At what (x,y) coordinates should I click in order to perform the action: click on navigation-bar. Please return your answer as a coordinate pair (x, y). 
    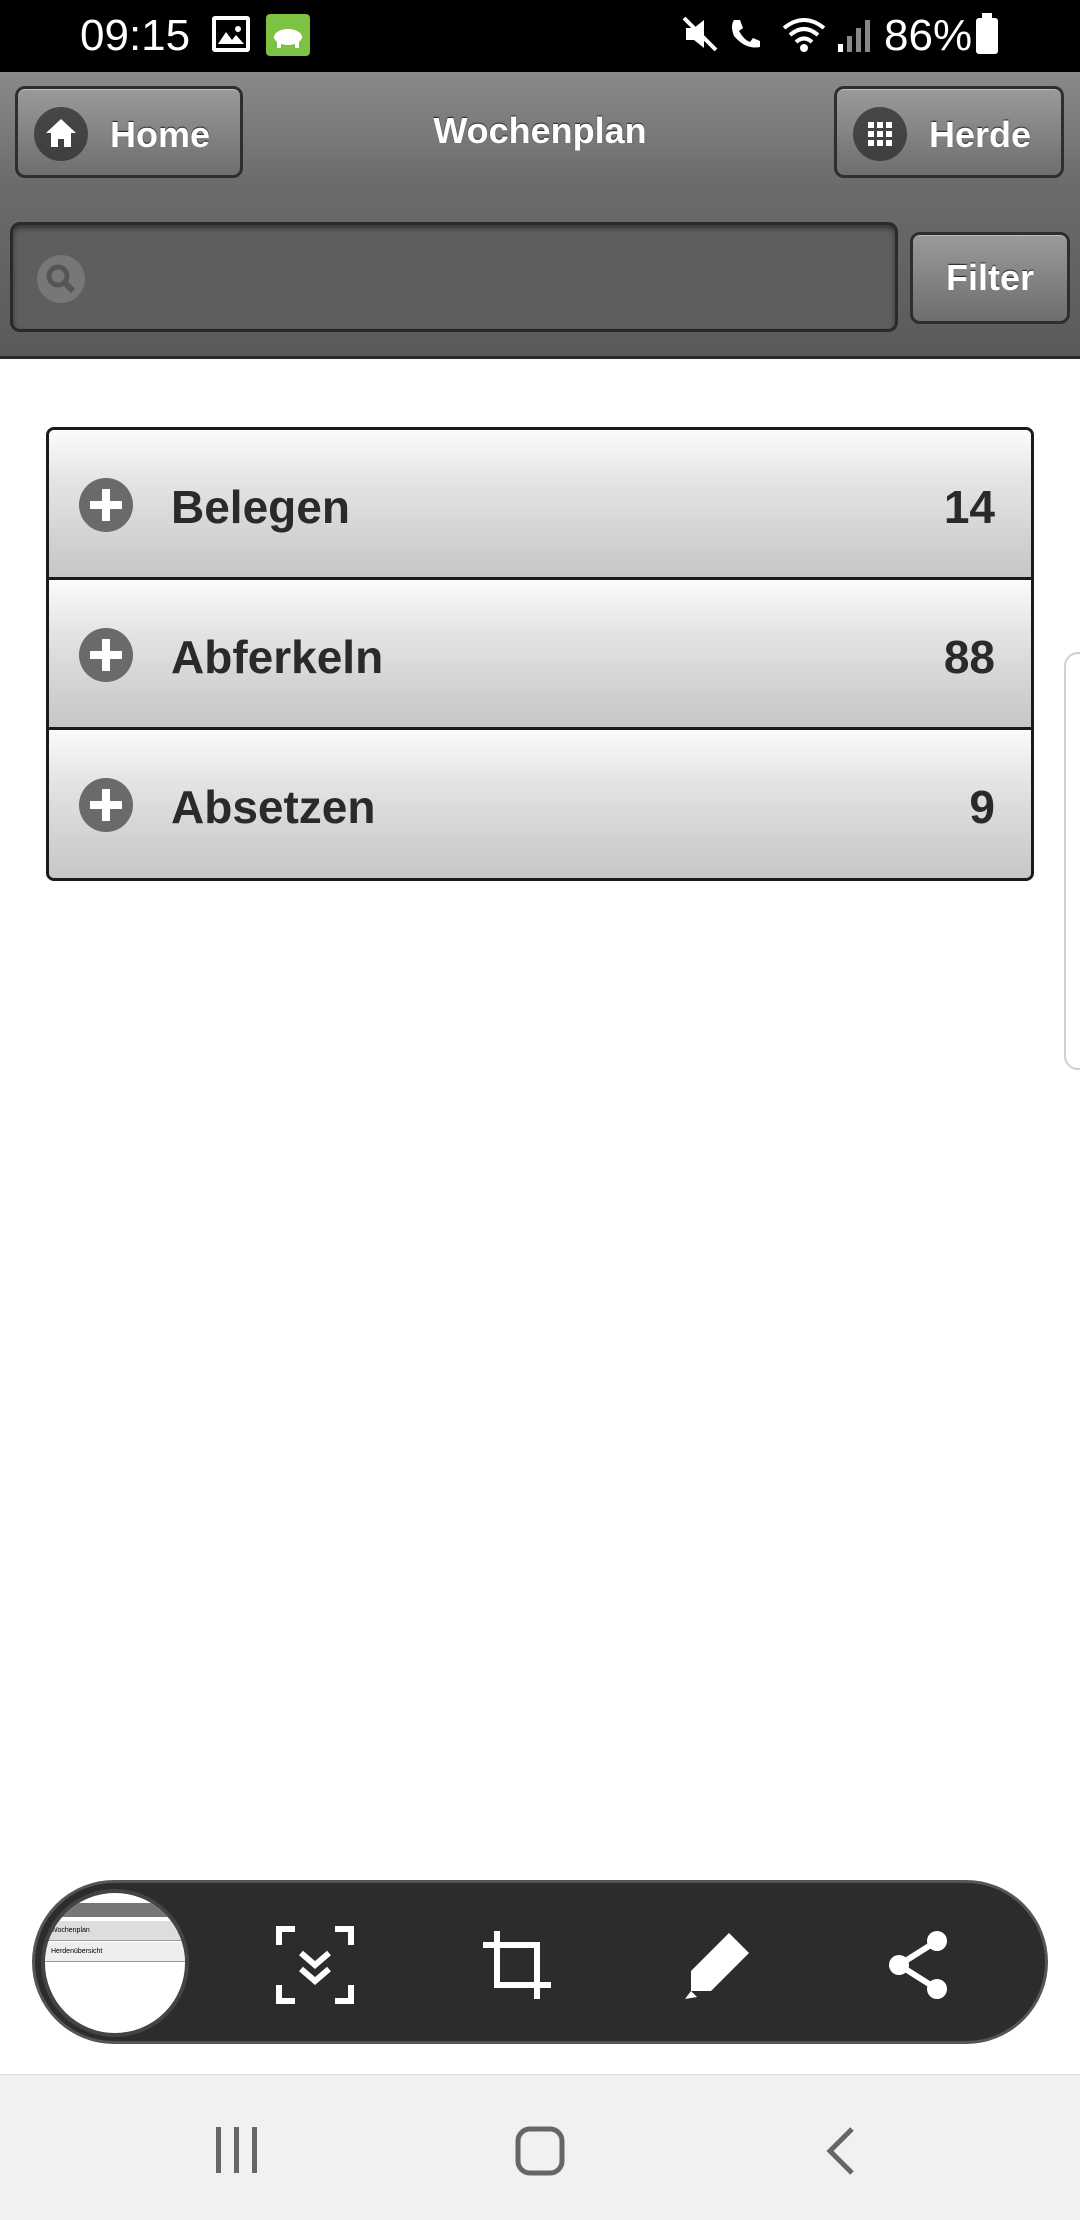
    Looking at the image, I should click on (540, 2147).